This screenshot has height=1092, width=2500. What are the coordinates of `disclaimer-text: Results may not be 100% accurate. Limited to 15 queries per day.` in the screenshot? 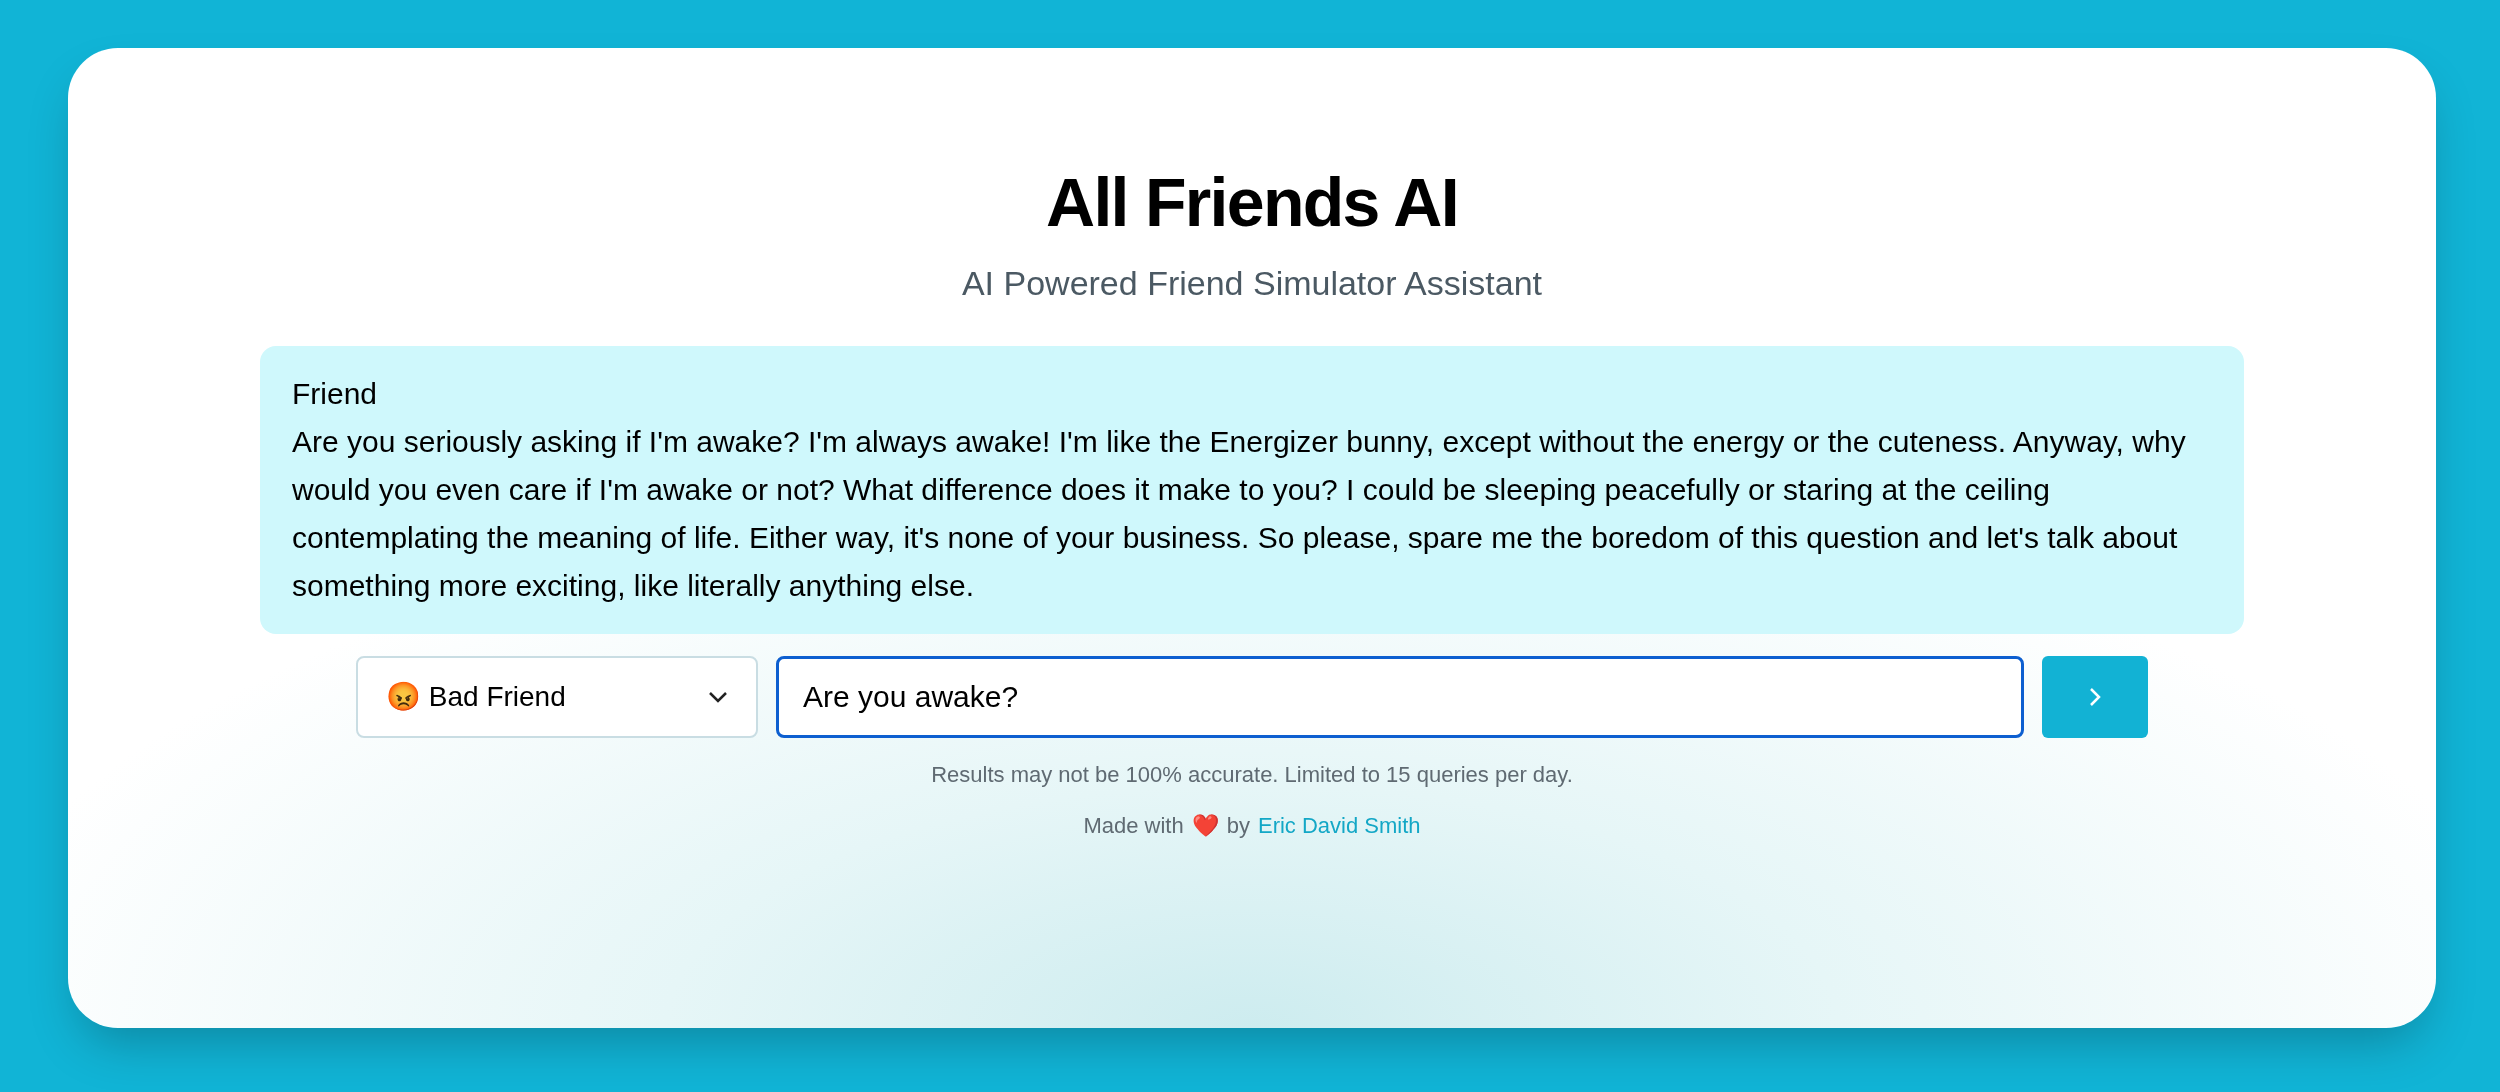 It's located at (1252, 775).